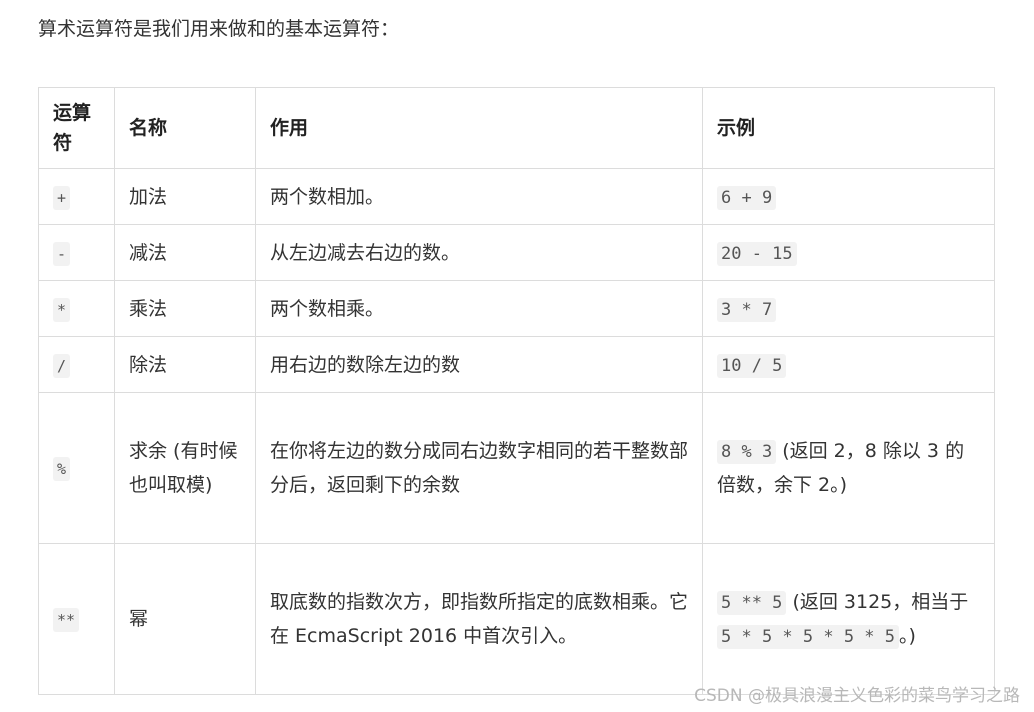 This screenshot has height=712, width=1034. What do you see at coordinates (479, 308) in the screenshot?
I see `operator-desc: 两个数相乘。` at bounding box center [479, 308].